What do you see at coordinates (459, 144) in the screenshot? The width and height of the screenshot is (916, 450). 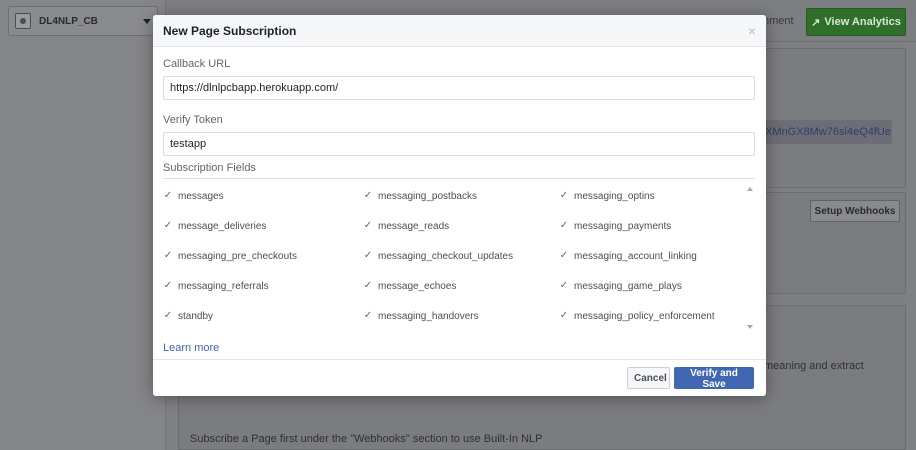 I see `verify-token-input` at bounding box center [459, 144].